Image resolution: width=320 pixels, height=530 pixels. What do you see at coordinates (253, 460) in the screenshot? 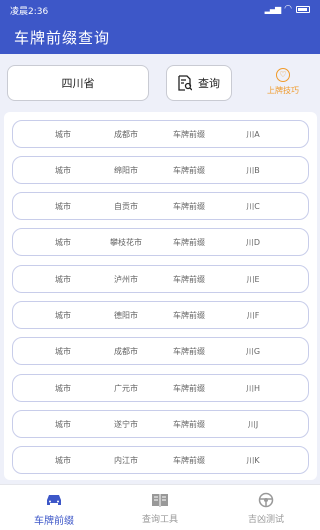
I see `prefix-value: 川K` at bounding box center [253, 460].